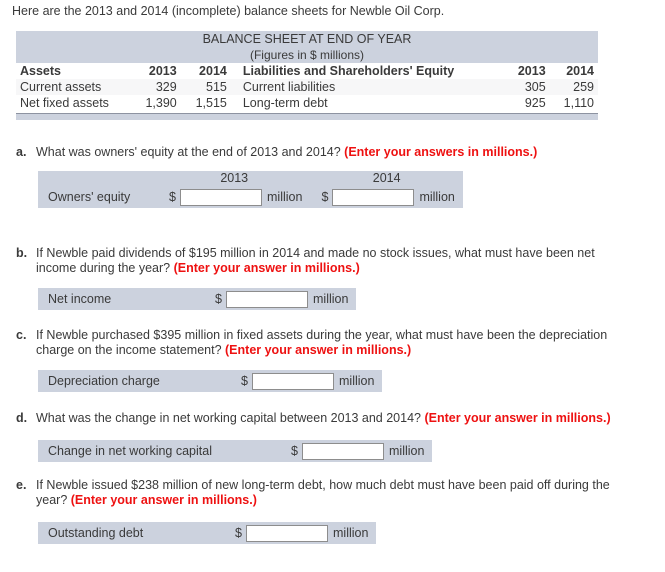 Image resolution: width=665 pixels, height=572 pixels. What do you see at coordinates (325, 197) in the screenshot?
I see `answer-a-dollar-2: $` at bounding box center [325, 197].